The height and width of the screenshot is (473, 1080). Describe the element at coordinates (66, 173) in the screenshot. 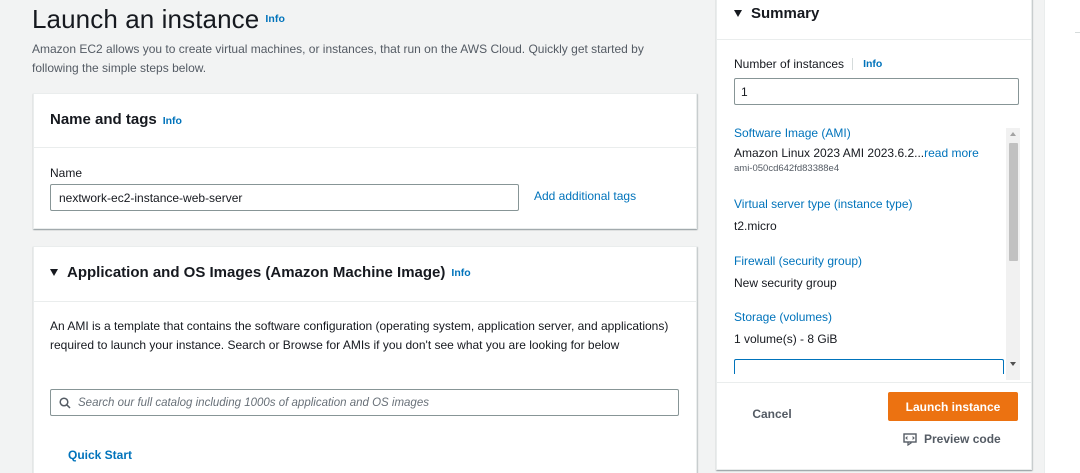

I see `name-field-label: Name` at that location.